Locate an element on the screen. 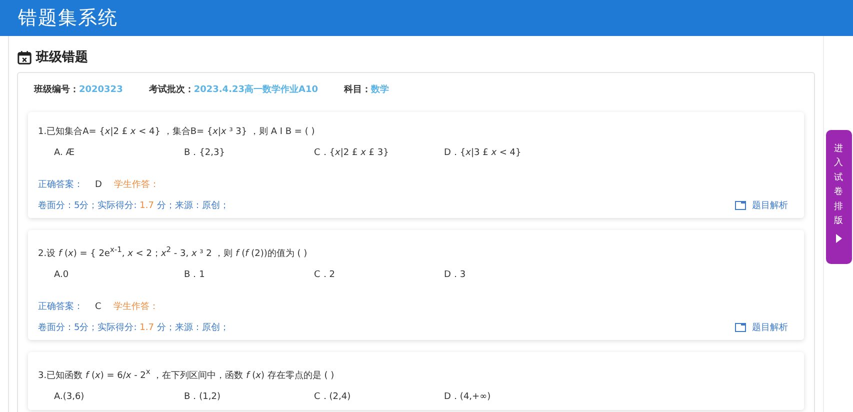  answer-value: C is located at coordinates (98, 307).